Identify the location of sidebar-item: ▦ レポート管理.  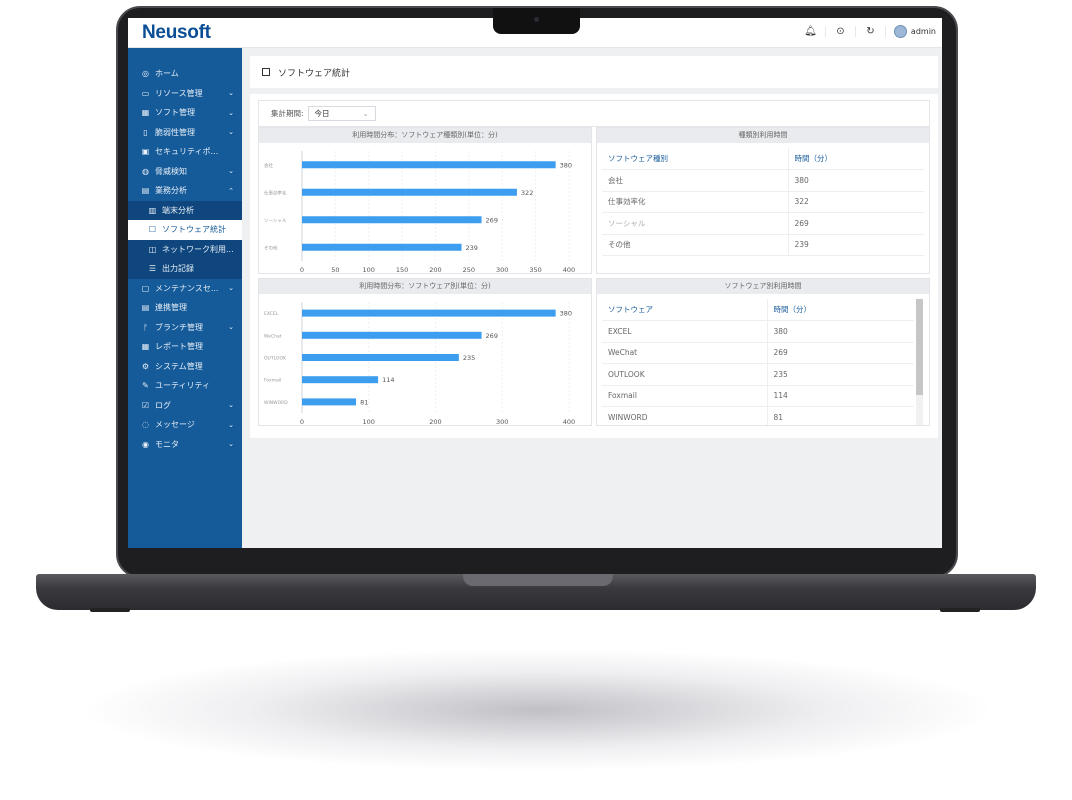
(185, 347).